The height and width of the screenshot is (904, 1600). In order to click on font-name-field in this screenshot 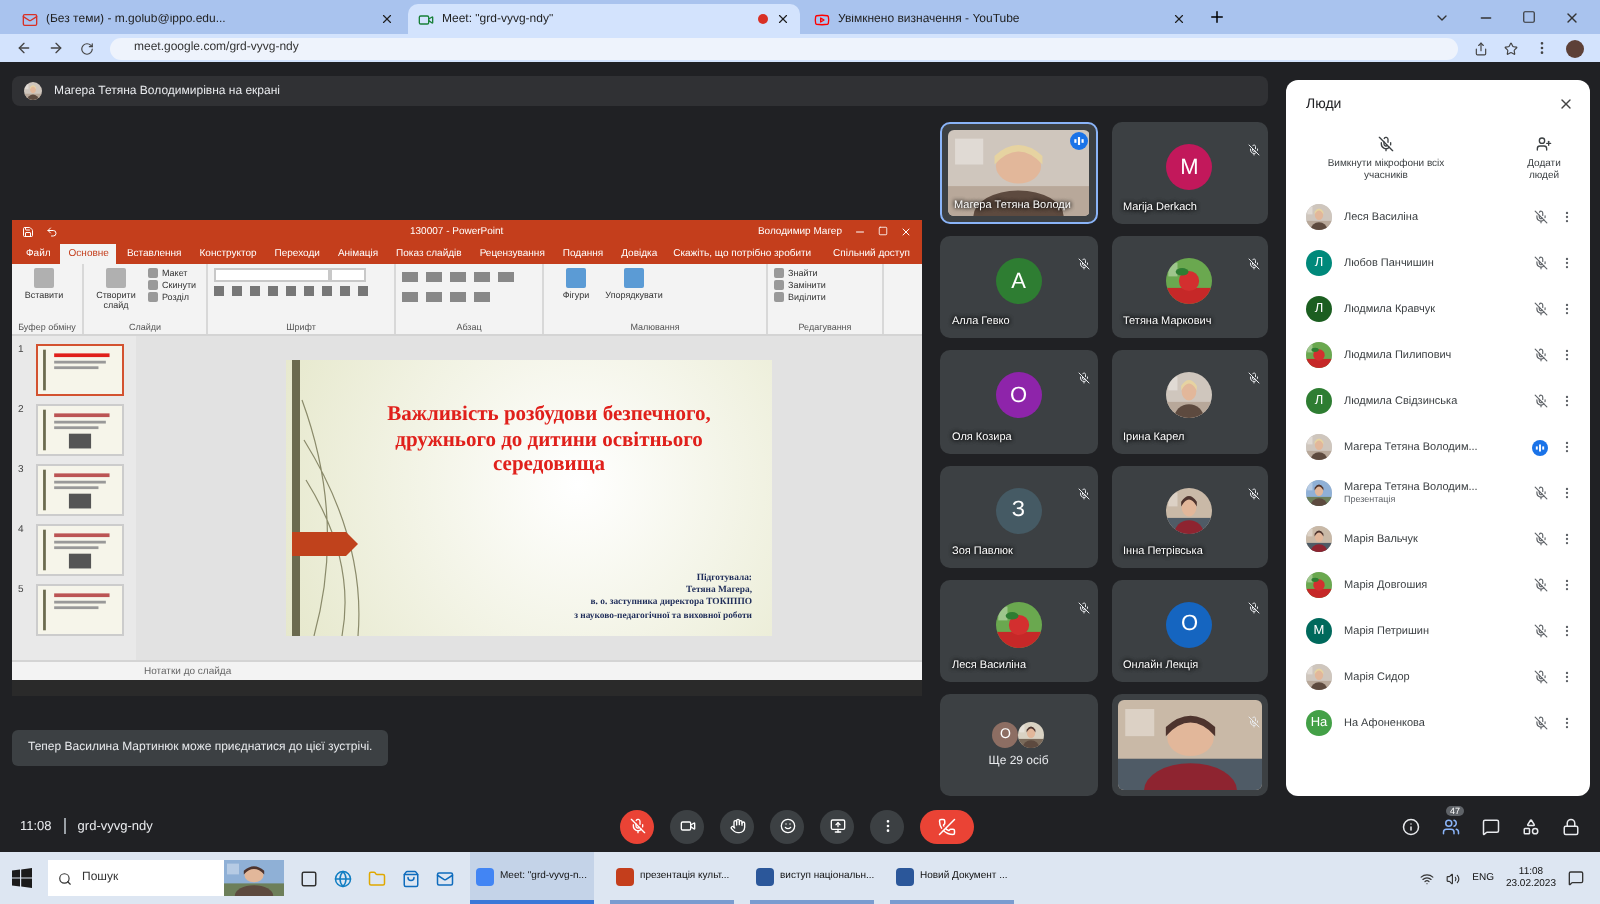, I will do `click(272, 275)`.